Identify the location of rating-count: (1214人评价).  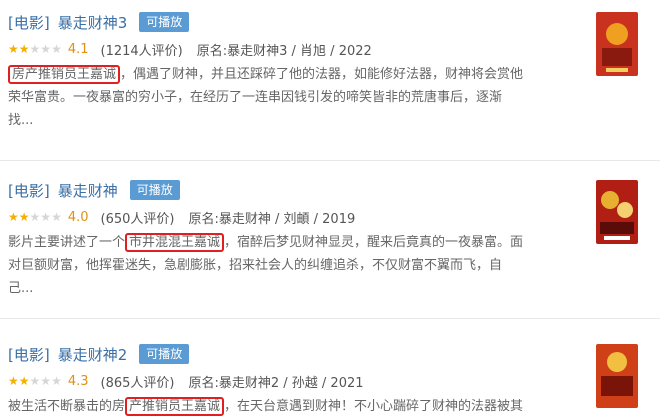
(141, 51).